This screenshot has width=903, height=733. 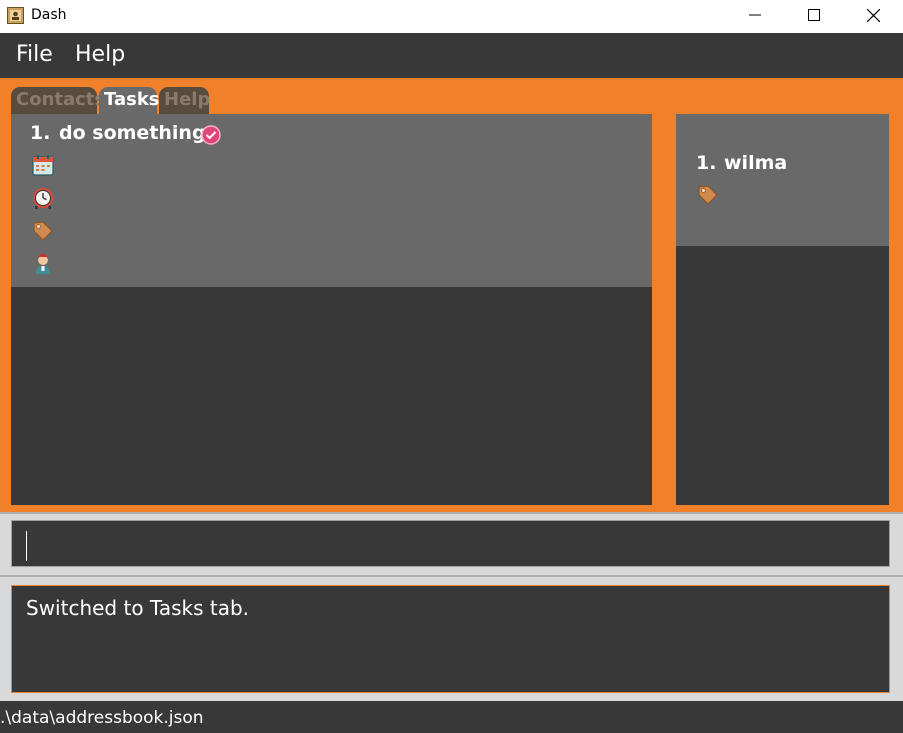 I want to click on result-text: Switched to Tasks tab., so click(x=138, y=608).